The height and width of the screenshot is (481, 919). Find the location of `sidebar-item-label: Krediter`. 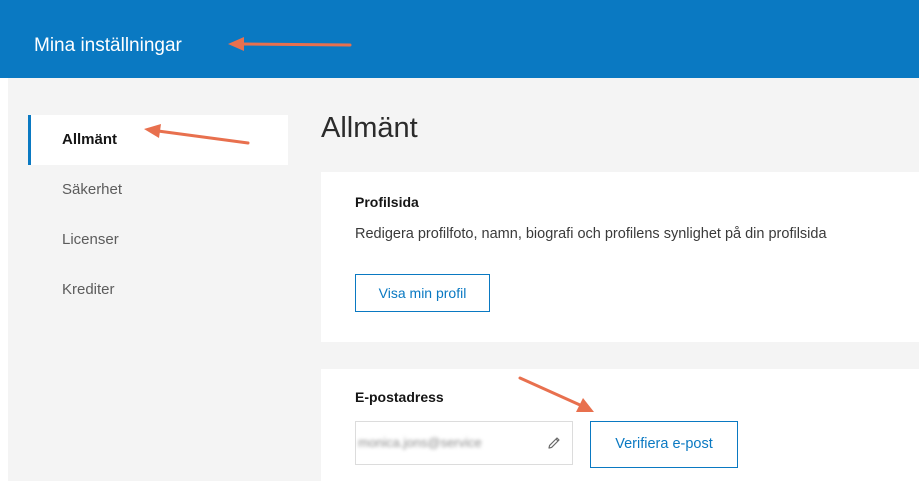

sidebar-item-label: Krediter is located at coordinates (88, 289).